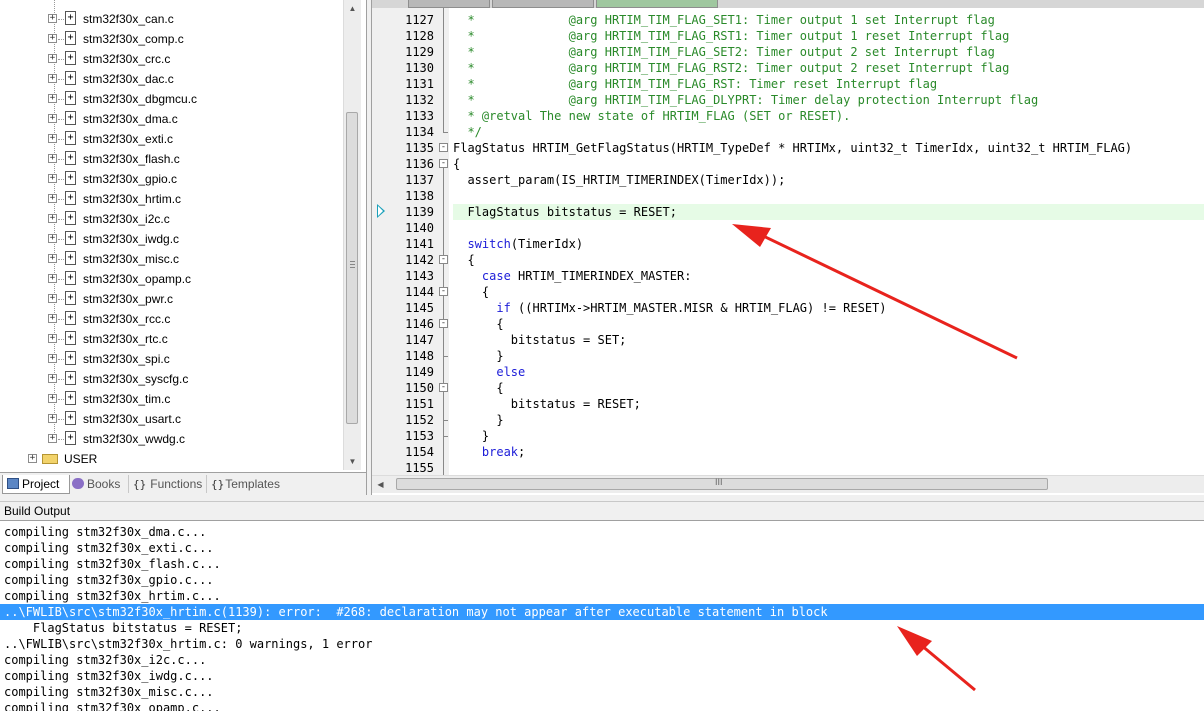 Image resolution: width=1204 pixels, height=711 pixels. What do you see at coordinates (171, 239) in the screenshot?
I see `tree-file-item: + + stm32f30x_iwdg.c` at bounding box center [171, 239].